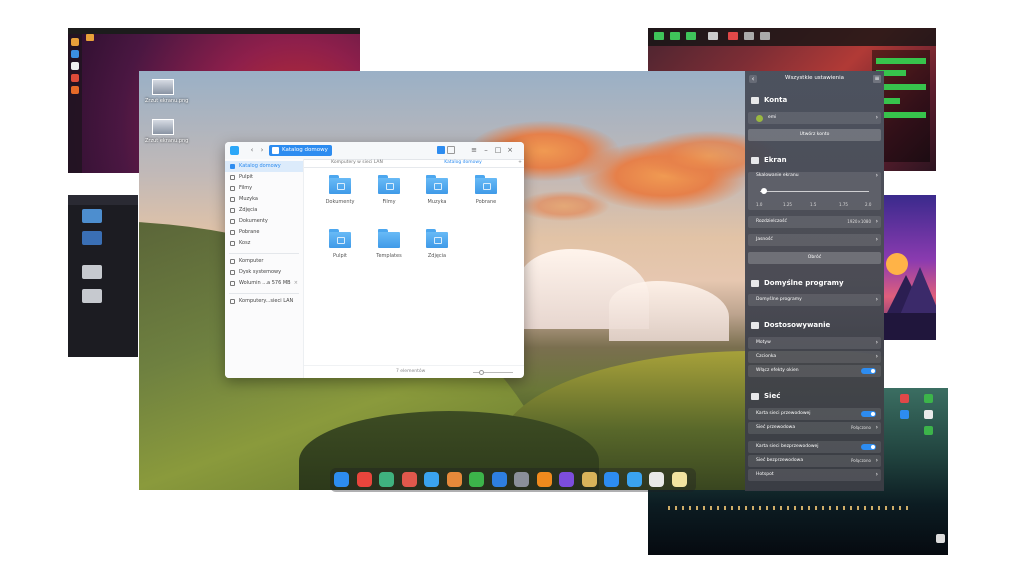 This screenshot has height=576, width=1024. Describe the element at coordinates (498, 150) in the screenshot. I see `maximize-button: □` at that location.